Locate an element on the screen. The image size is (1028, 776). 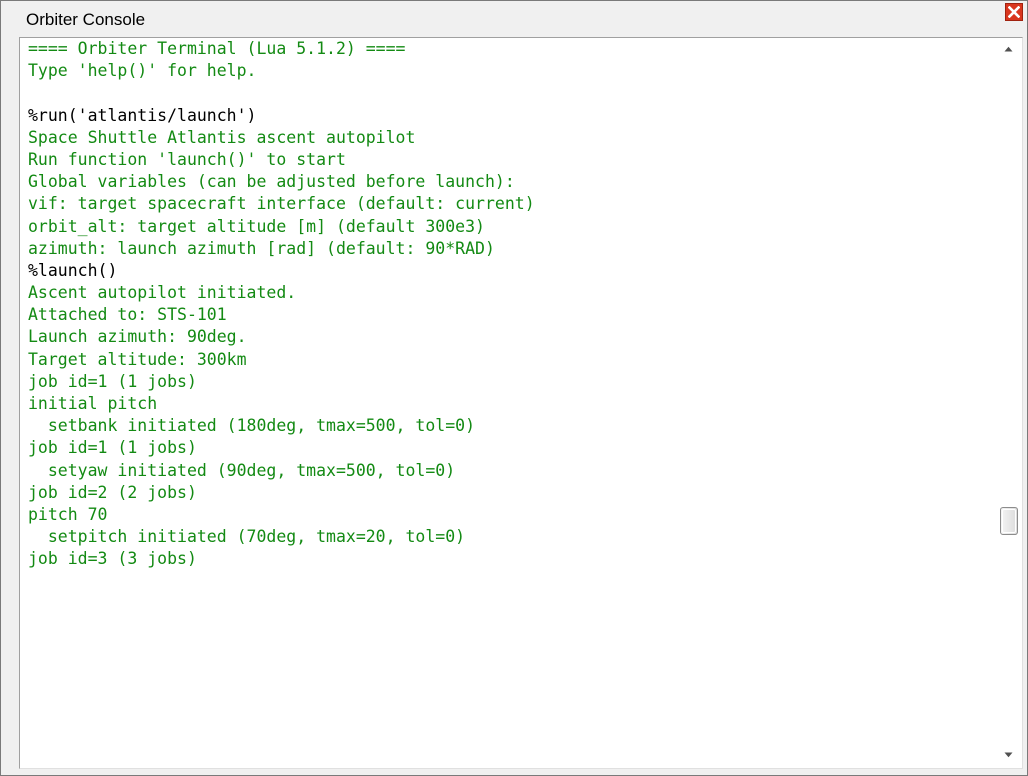
console-output-line is located at coordinates (508, 93).